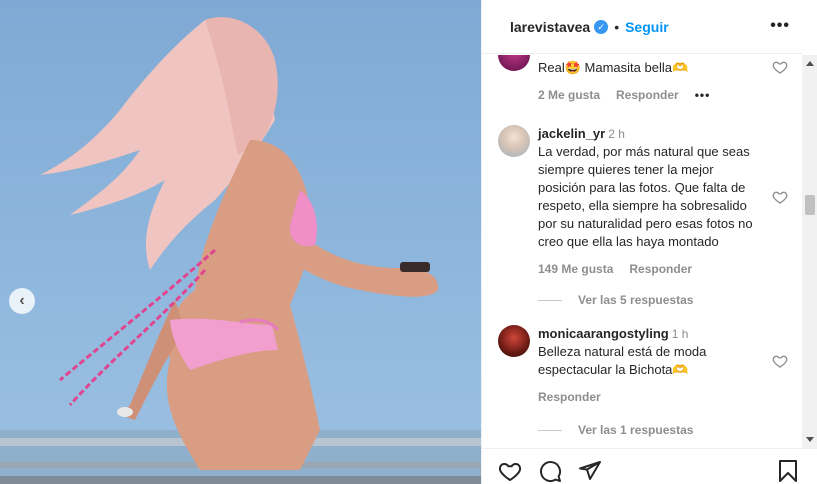 This screenshot has height=484, width=817. I want to click on comments-scrollbar, so click(809, 251).